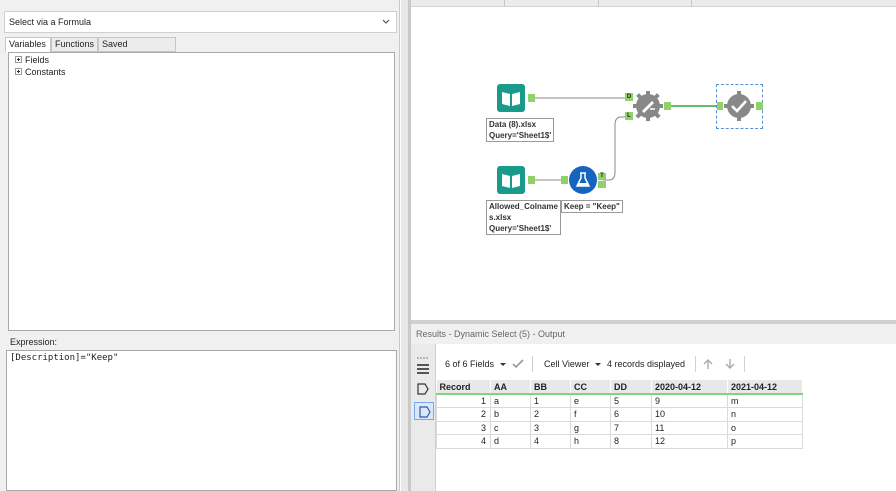  Describe the element at coordinates (631, 427) in the screenshot. I see `table-cell: 7` at that location.